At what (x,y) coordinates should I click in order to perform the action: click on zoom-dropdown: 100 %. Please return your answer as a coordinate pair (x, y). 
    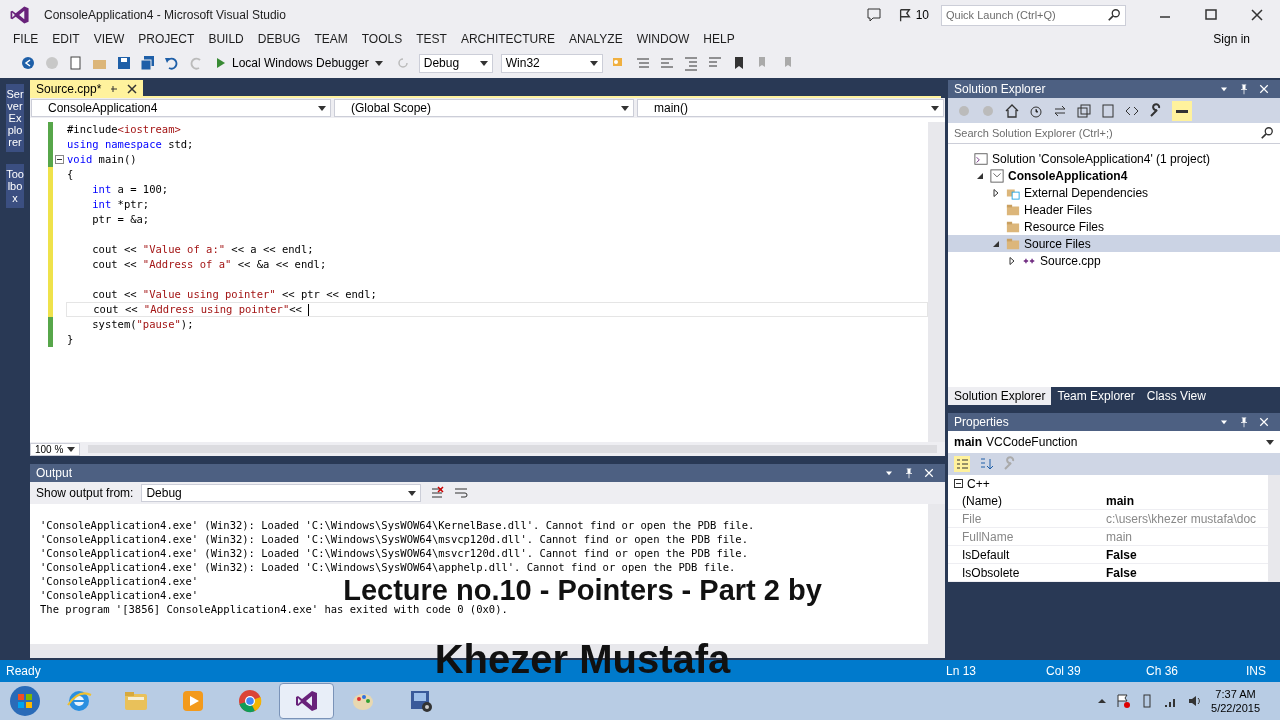
    Looking at the image, I should click on (55, 449).